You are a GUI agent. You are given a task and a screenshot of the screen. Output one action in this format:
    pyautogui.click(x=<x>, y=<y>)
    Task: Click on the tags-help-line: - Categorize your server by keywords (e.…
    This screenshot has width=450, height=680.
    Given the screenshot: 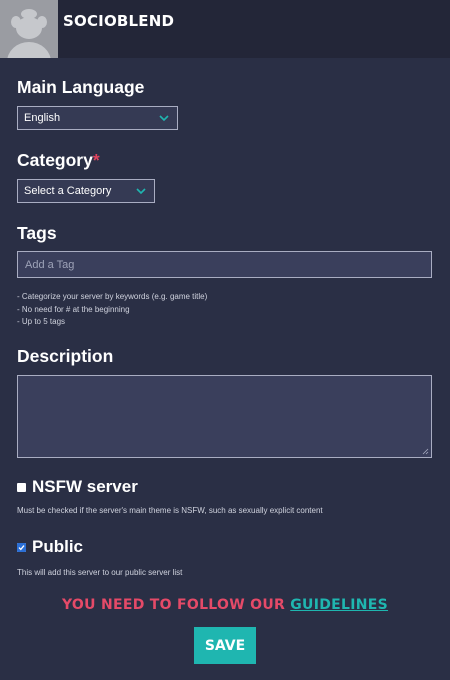 What is the action you would take?
    pyautogui.click(x=112, y=296)
    